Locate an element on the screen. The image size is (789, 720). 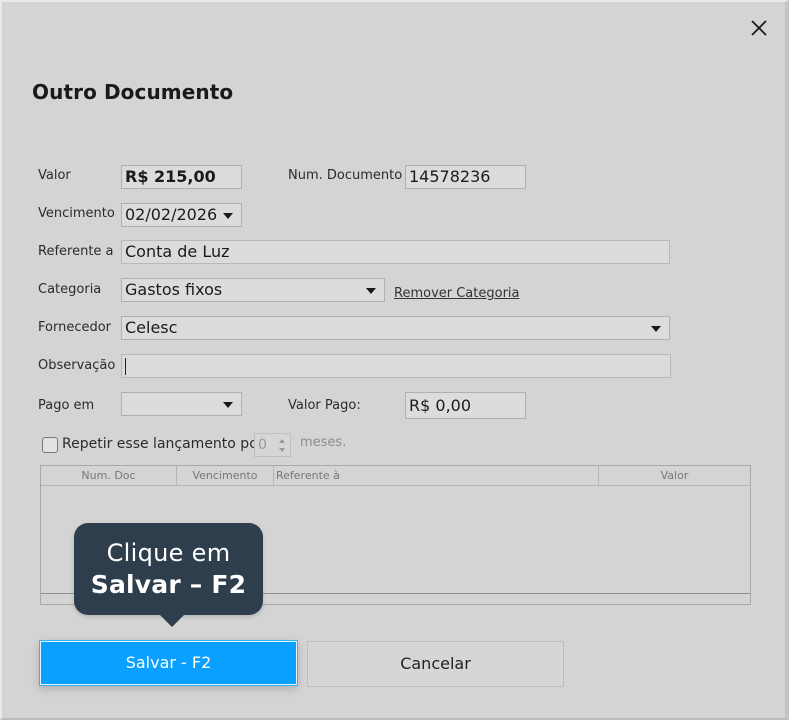
pago-em-select is located at coordinates (181, 404).